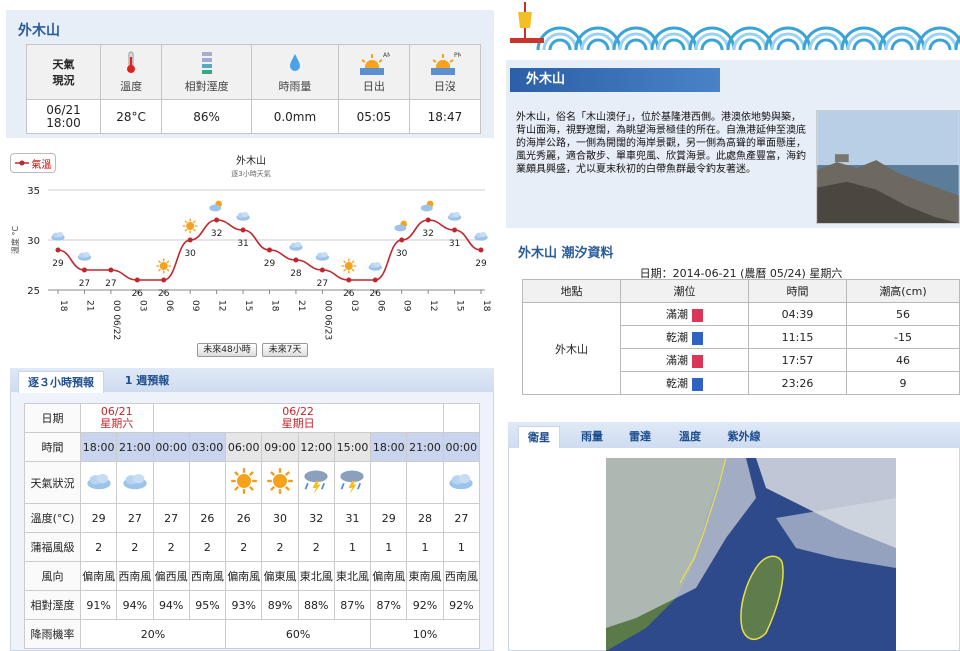  I want to click on rain-header-label: 時雨量, so click(295, 86).